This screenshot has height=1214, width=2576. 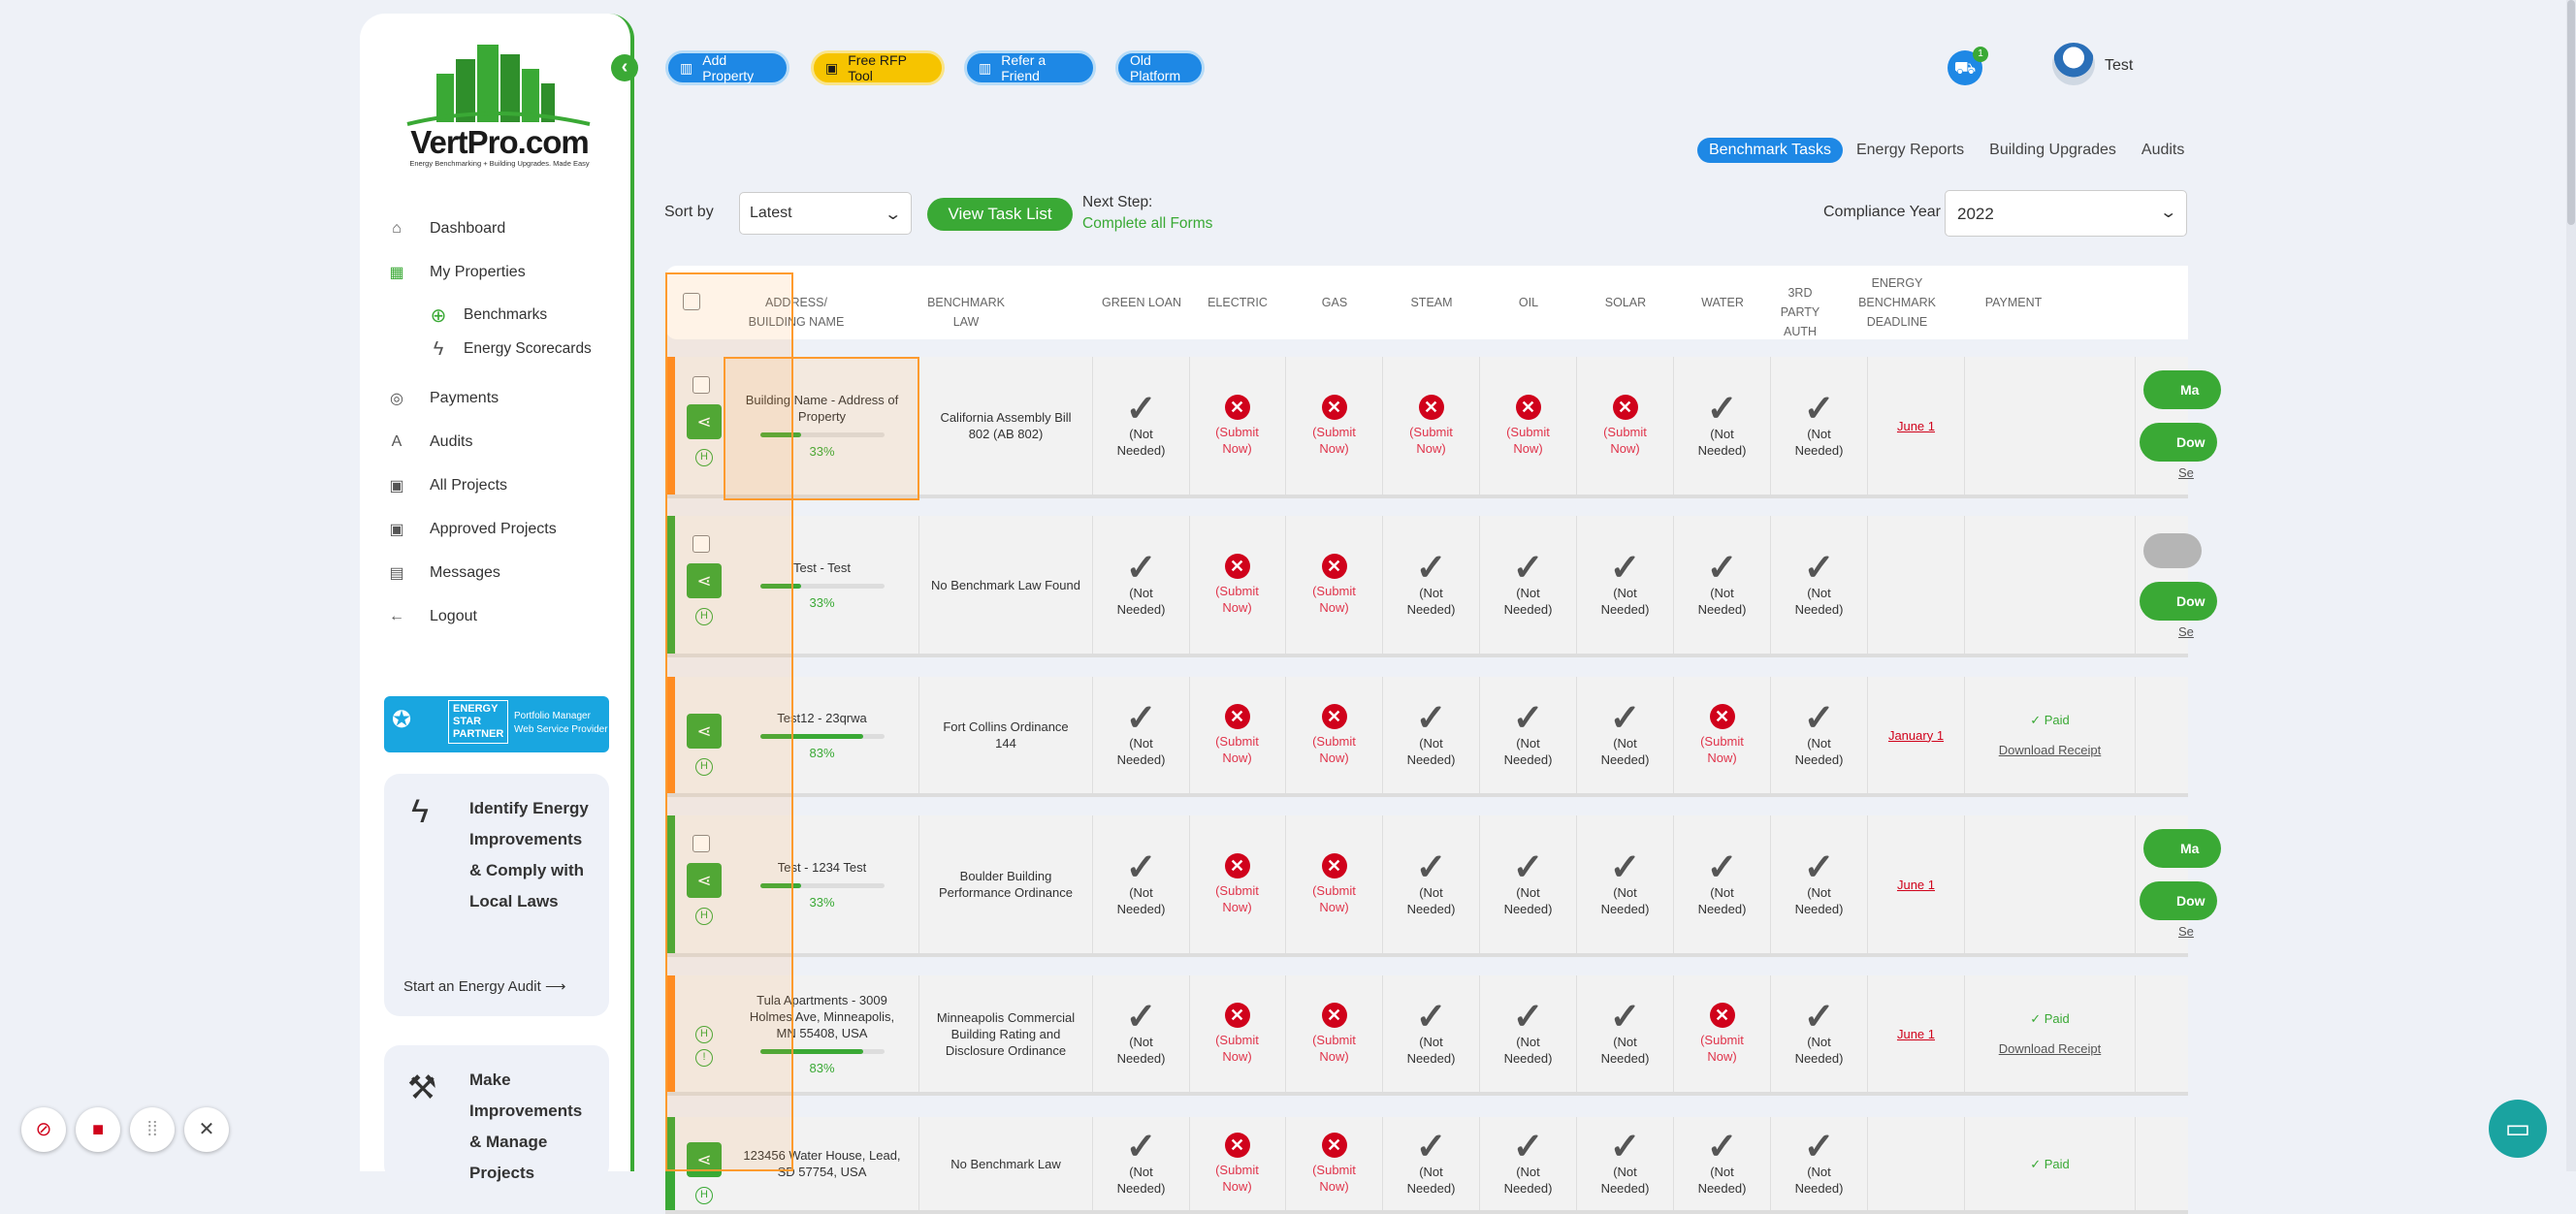 I want to click on compliance-year-select: 2022 ⌄, so click(x=2066, y=213).